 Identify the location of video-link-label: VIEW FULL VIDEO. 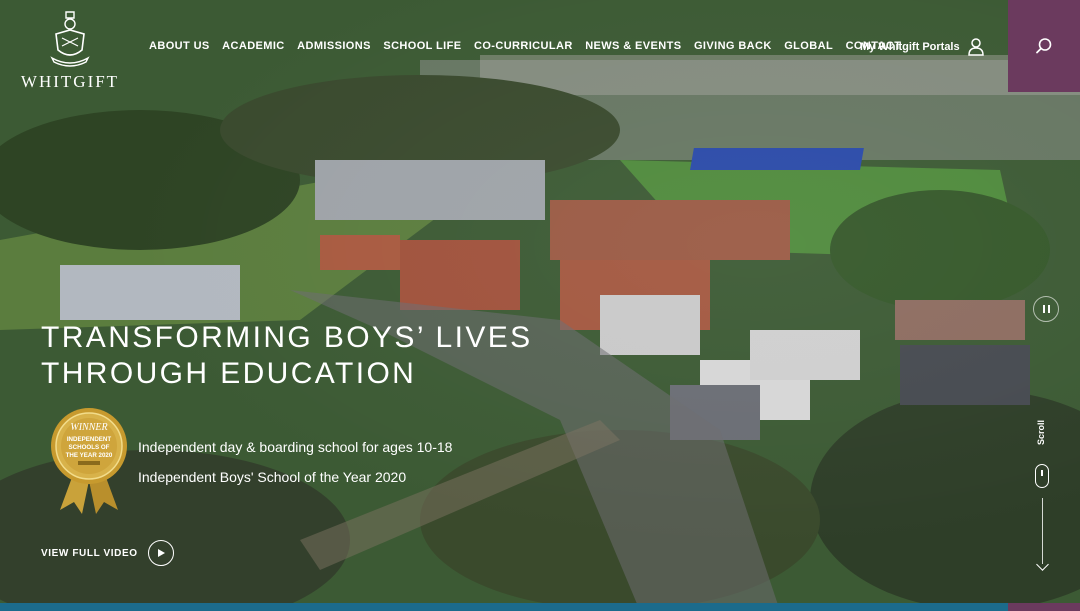
(89, 553).